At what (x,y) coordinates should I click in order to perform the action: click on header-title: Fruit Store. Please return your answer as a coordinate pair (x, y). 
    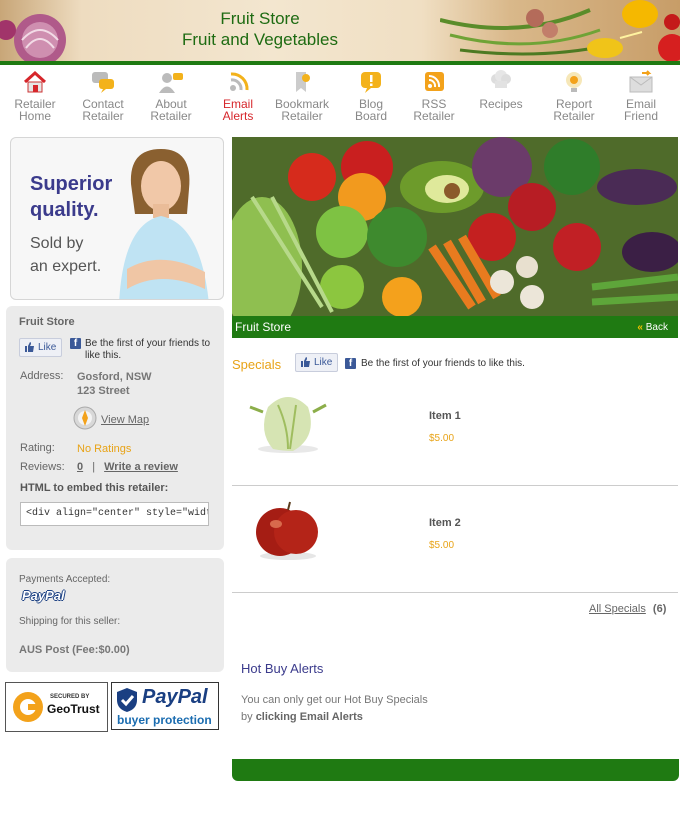
    Looking at the image, I should click on (260, 18).